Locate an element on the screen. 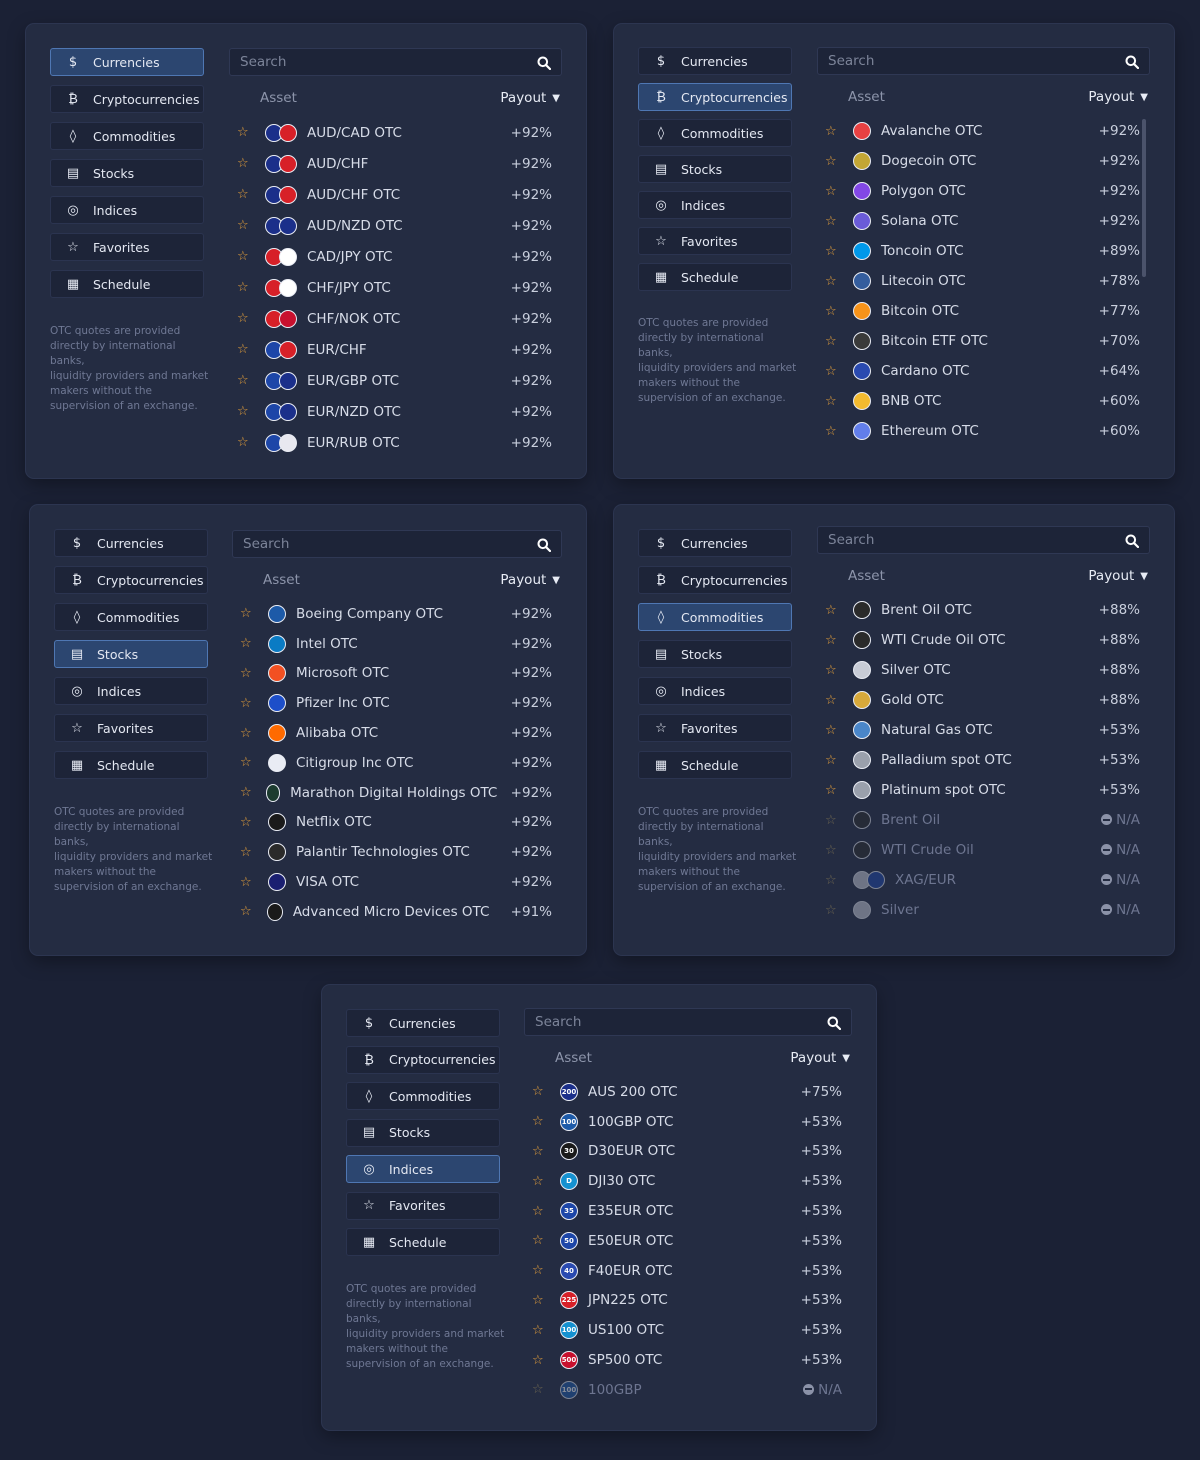  asset-row: ☆ AUD/CHF +92% is located at coordinates (390, 163).